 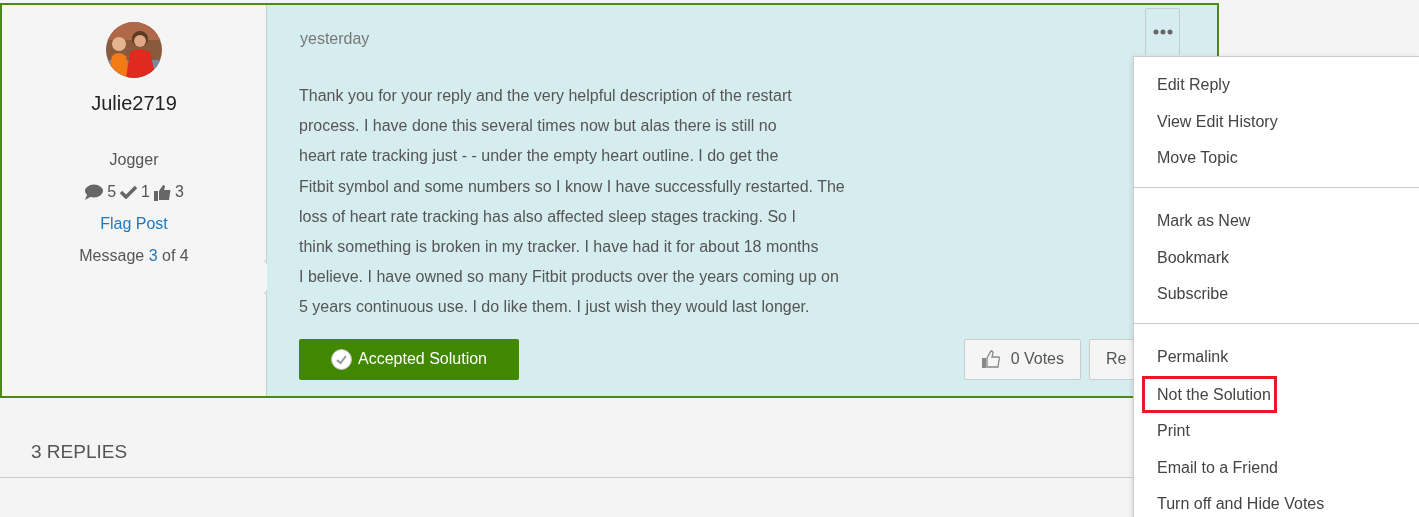 I want to click on flag-post-link: Flag Post, so click(x=134, y=224).